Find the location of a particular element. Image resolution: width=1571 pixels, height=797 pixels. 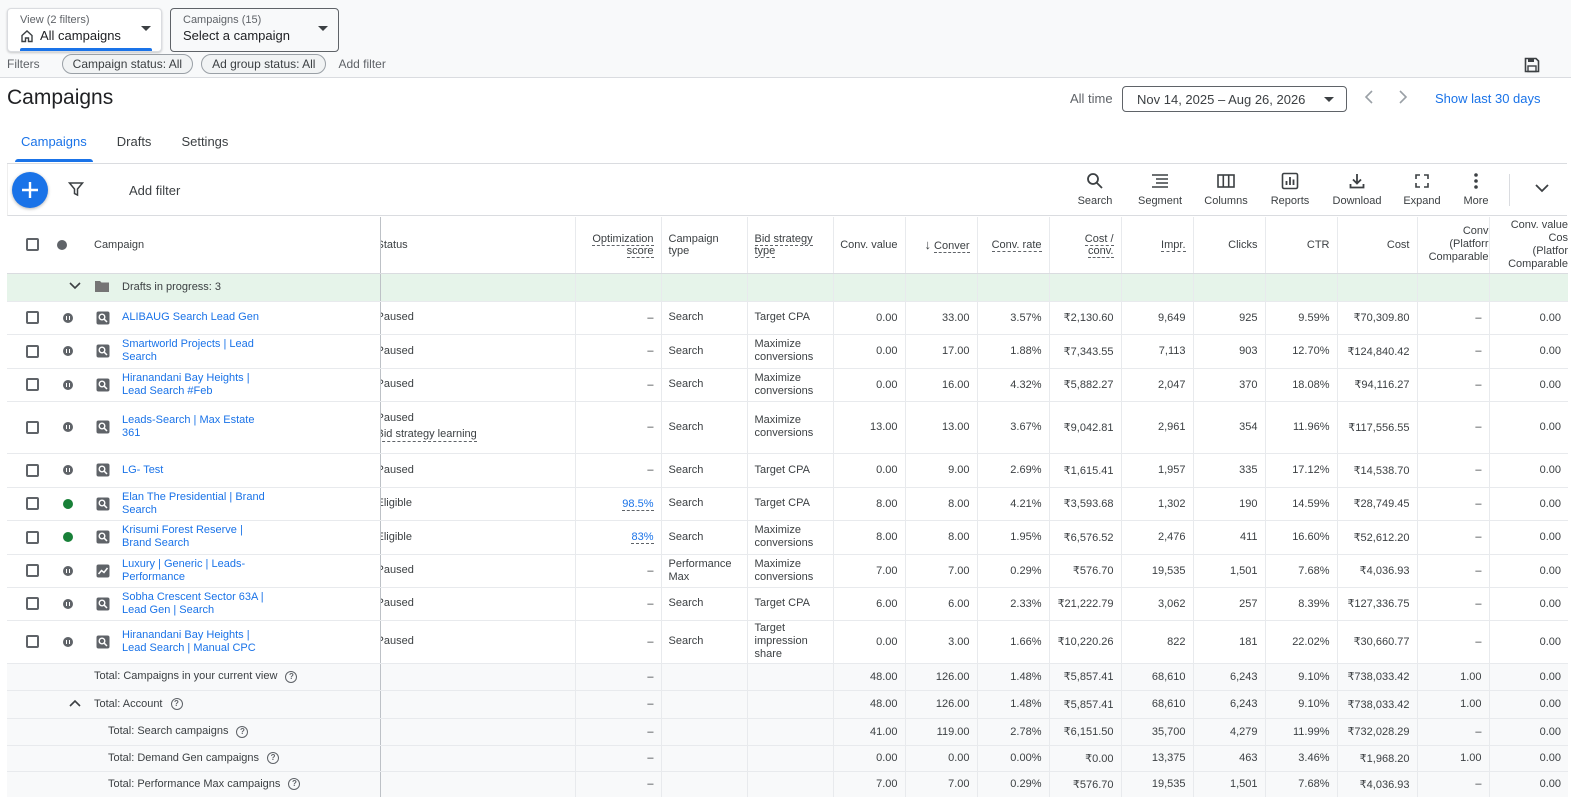

conv-rate-column-header: Conv. rate is located at coordinates (1012, 245).